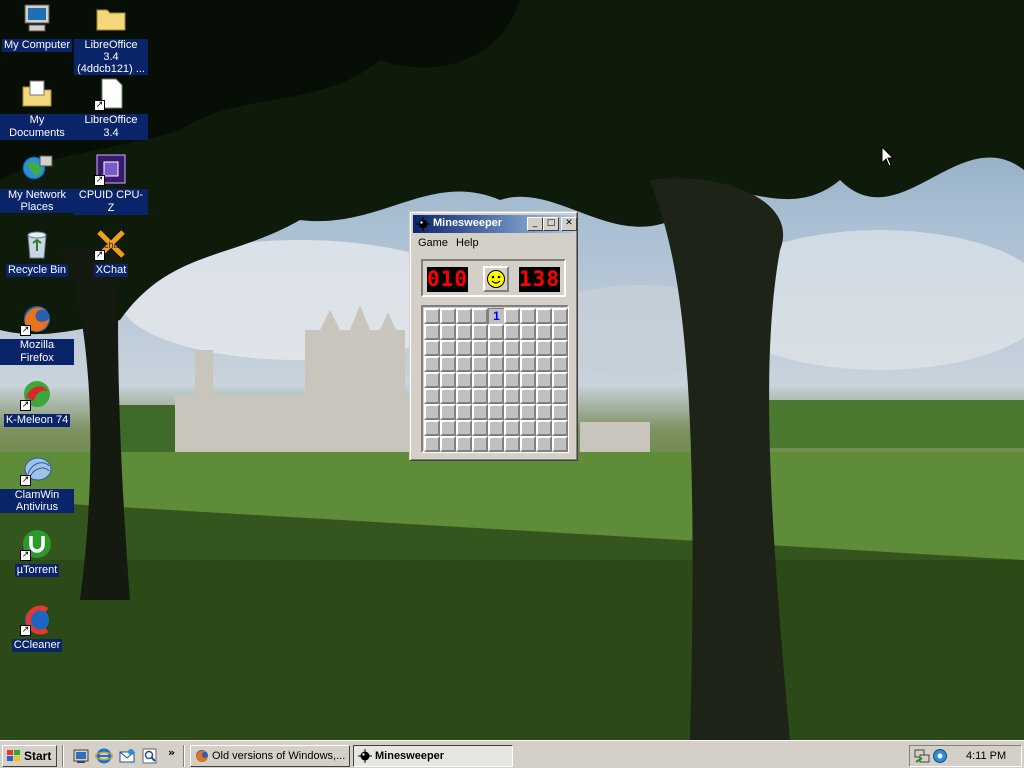 This screenshot has height=768, width=1024. I want to click on desktop-icon-cpu-z: ↗ CPUID CPU-Z, so click(111, 183).